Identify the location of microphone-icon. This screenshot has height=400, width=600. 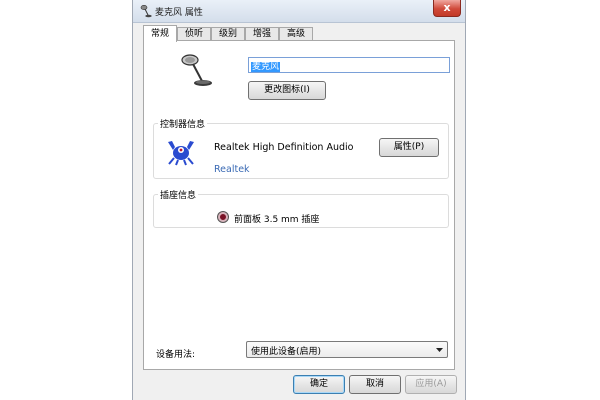
(146, 11).